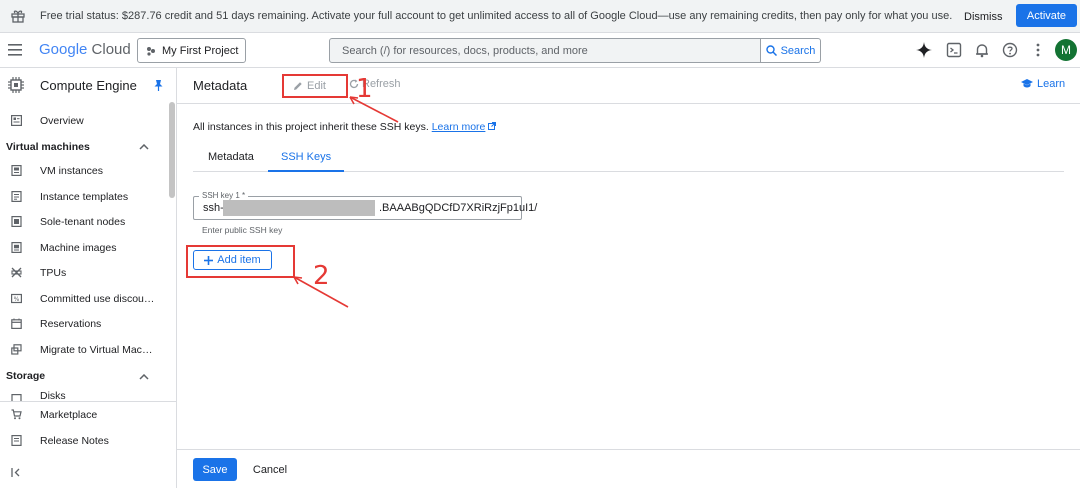 The width and height of the screenshot is (1080, 488). What do you see at coordinates (16, 247) in the screenshot?
I see `image-icon` at bounding box center [16, 247].